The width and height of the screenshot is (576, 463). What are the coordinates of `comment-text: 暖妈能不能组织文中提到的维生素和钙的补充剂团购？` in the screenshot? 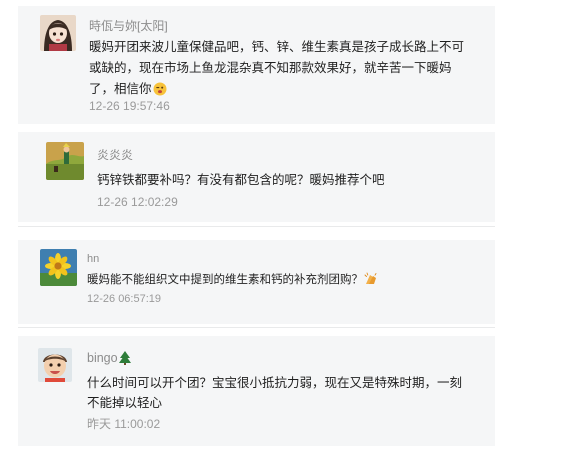 It's located at (282, 282).